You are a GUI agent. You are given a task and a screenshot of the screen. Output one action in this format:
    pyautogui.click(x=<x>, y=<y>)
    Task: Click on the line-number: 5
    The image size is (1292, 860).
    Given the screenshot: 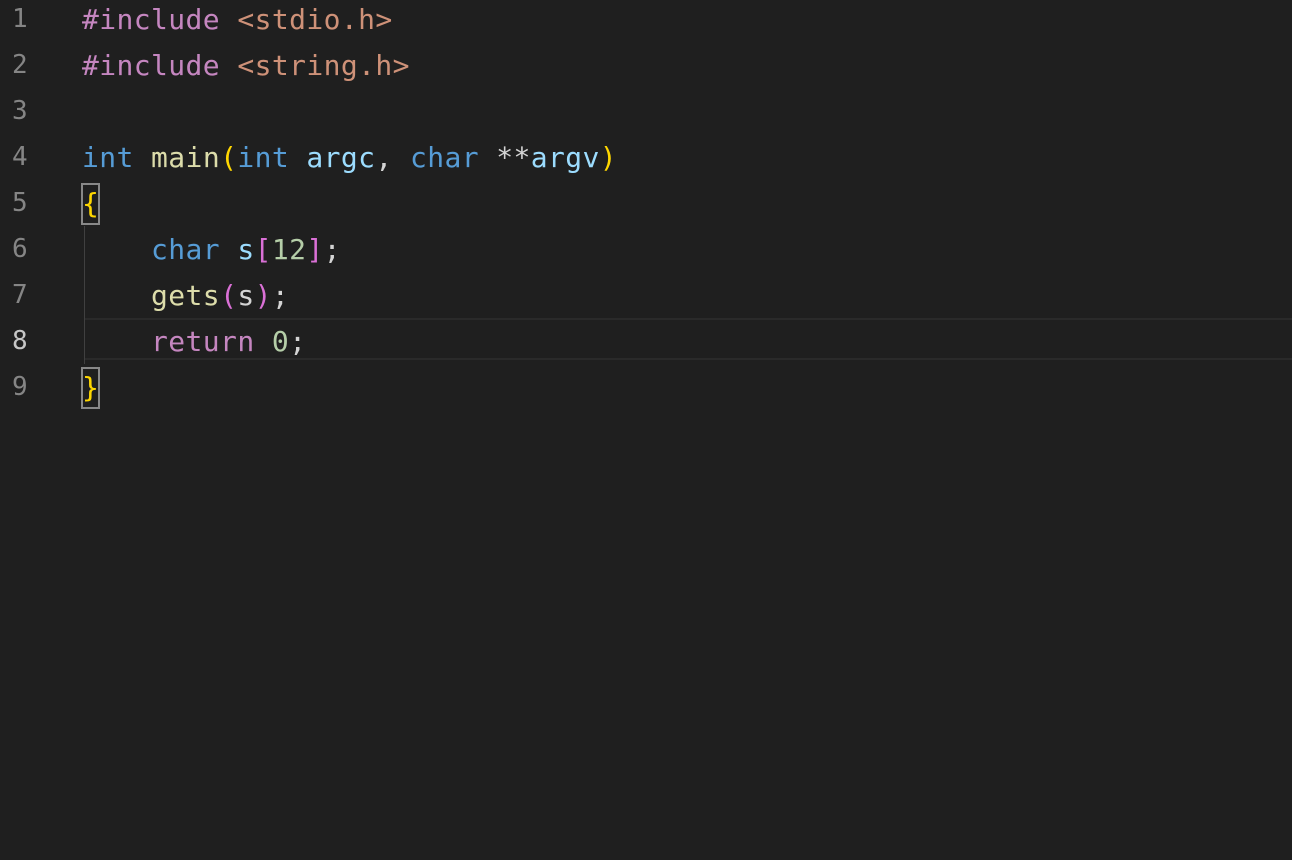 What is the action you would take?
    pyautogui.click(x=20, y=203)
    